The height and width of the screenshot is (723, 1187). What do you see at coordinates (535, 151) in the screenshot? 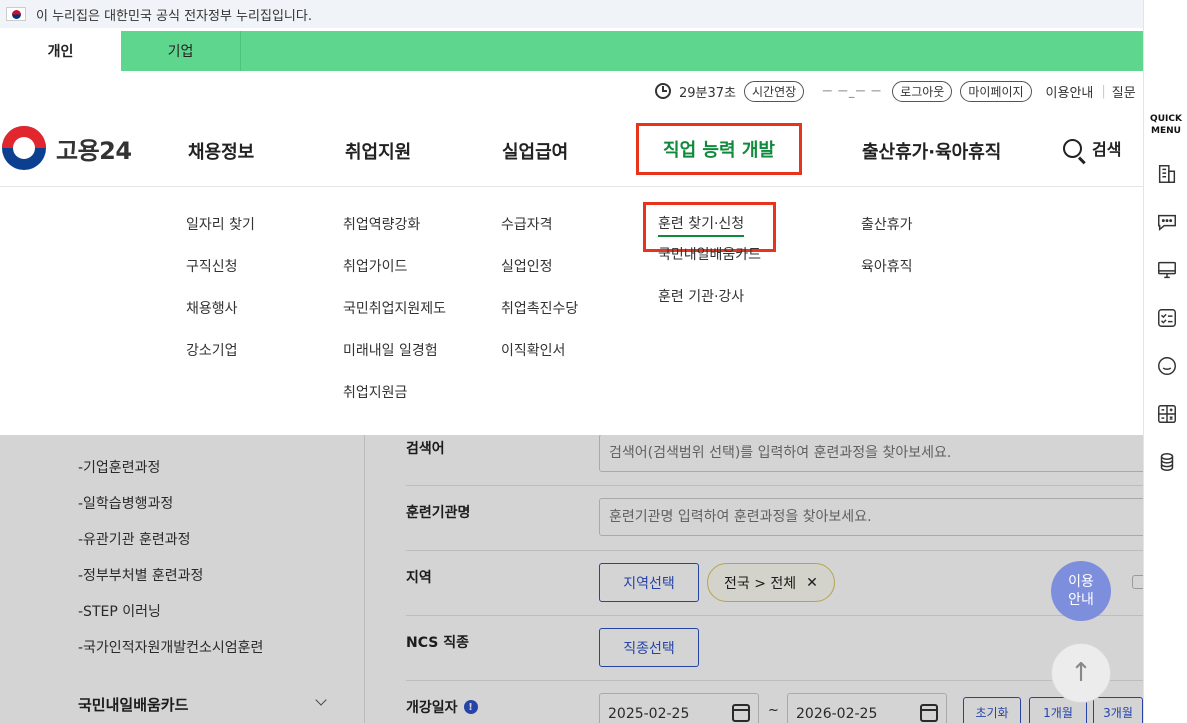
I see `gnb-unemployment-benefit: 실업급여` at bounding box center [535, 151].